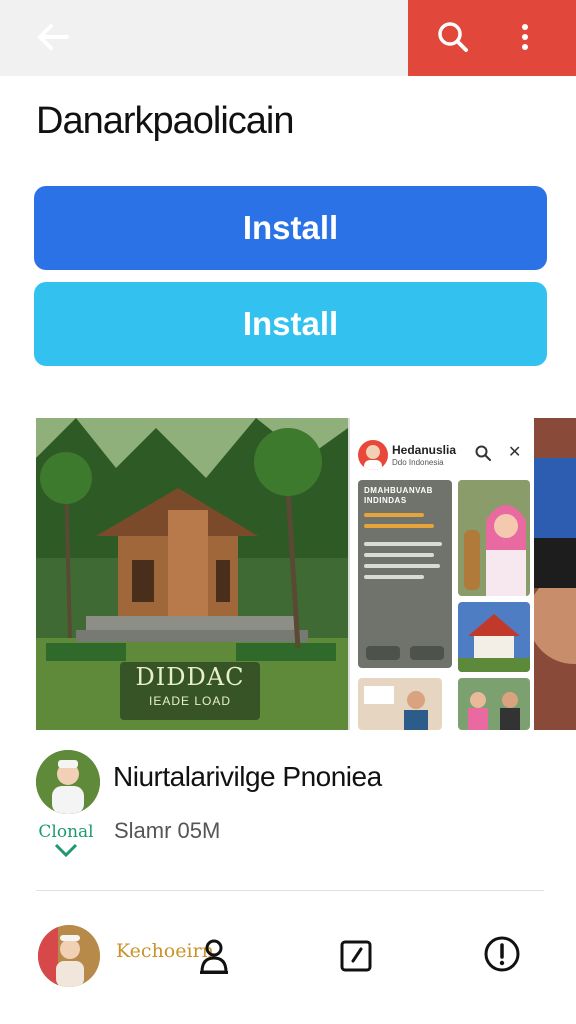  What do you see at coordinates (373, 457) in the screenshot?
I see `person-portrait-image` at bounding box center [373, 457].